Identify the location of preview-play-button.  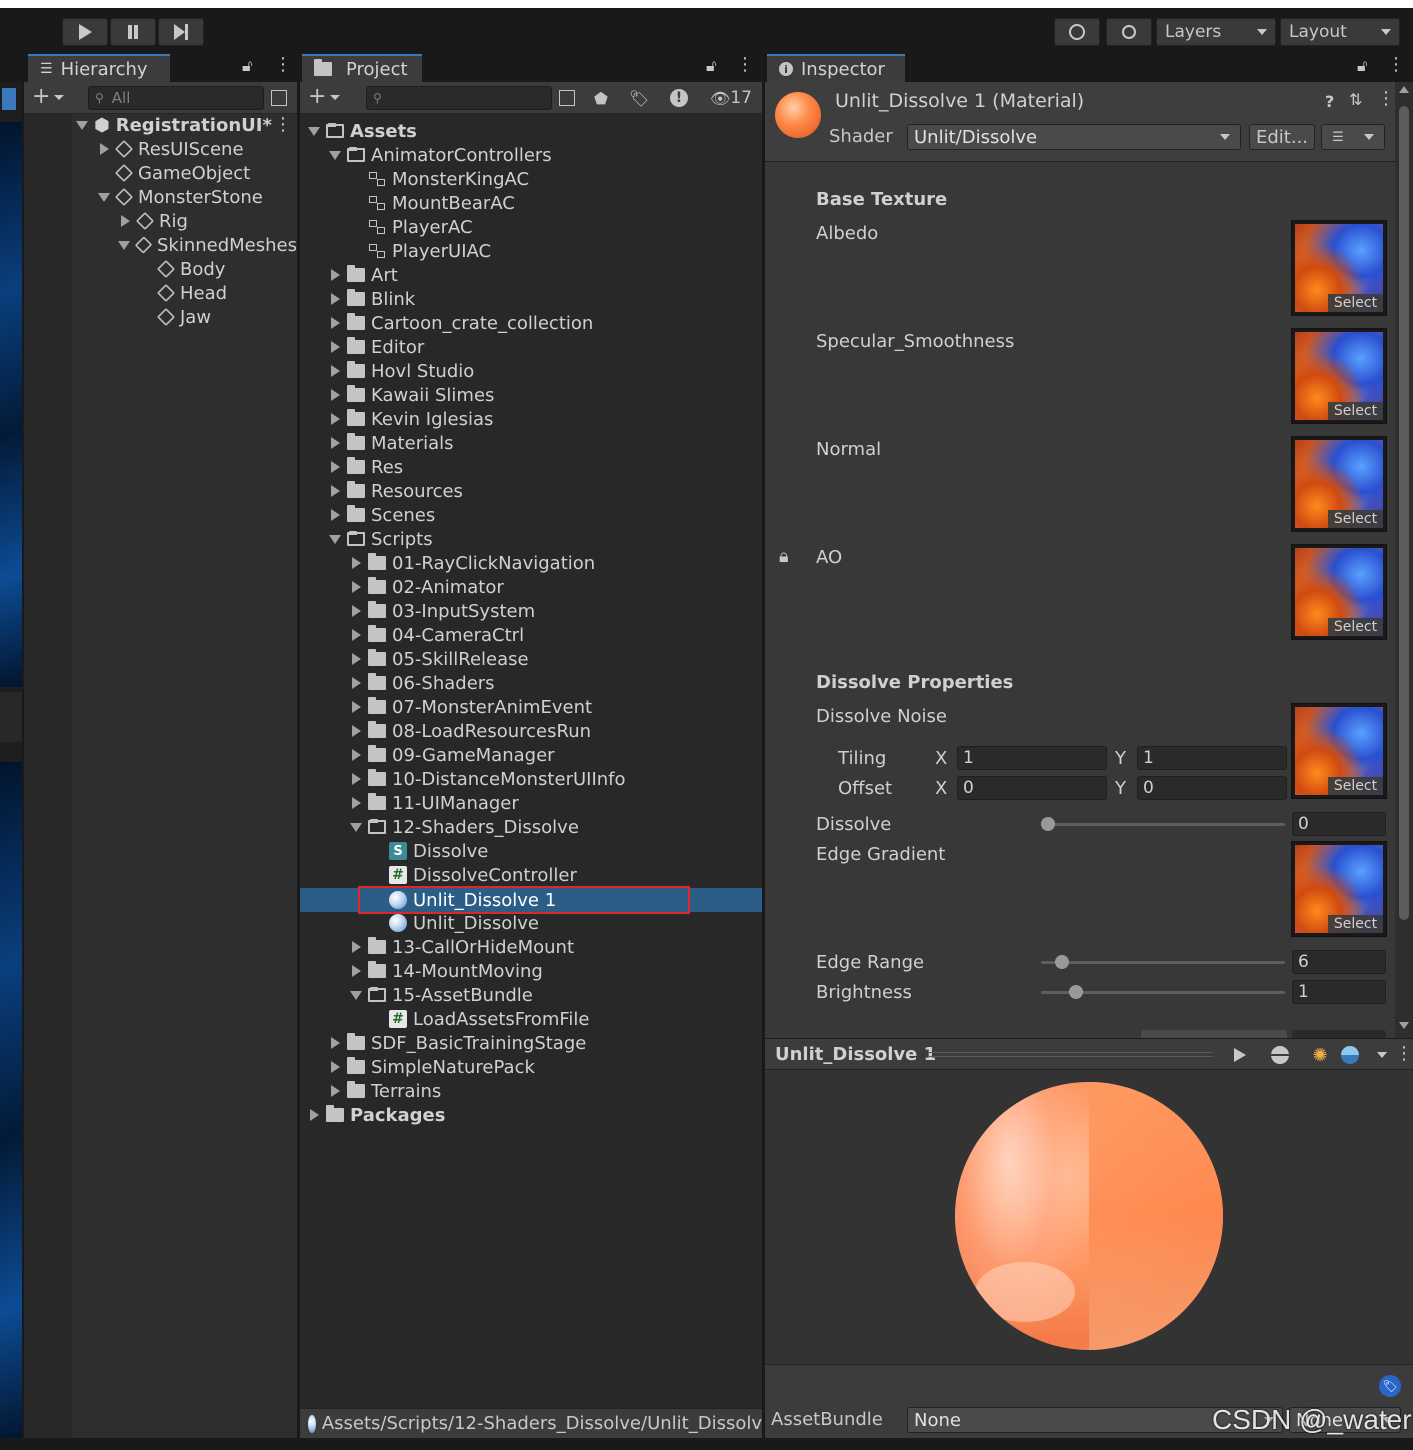
(1240, 1055).